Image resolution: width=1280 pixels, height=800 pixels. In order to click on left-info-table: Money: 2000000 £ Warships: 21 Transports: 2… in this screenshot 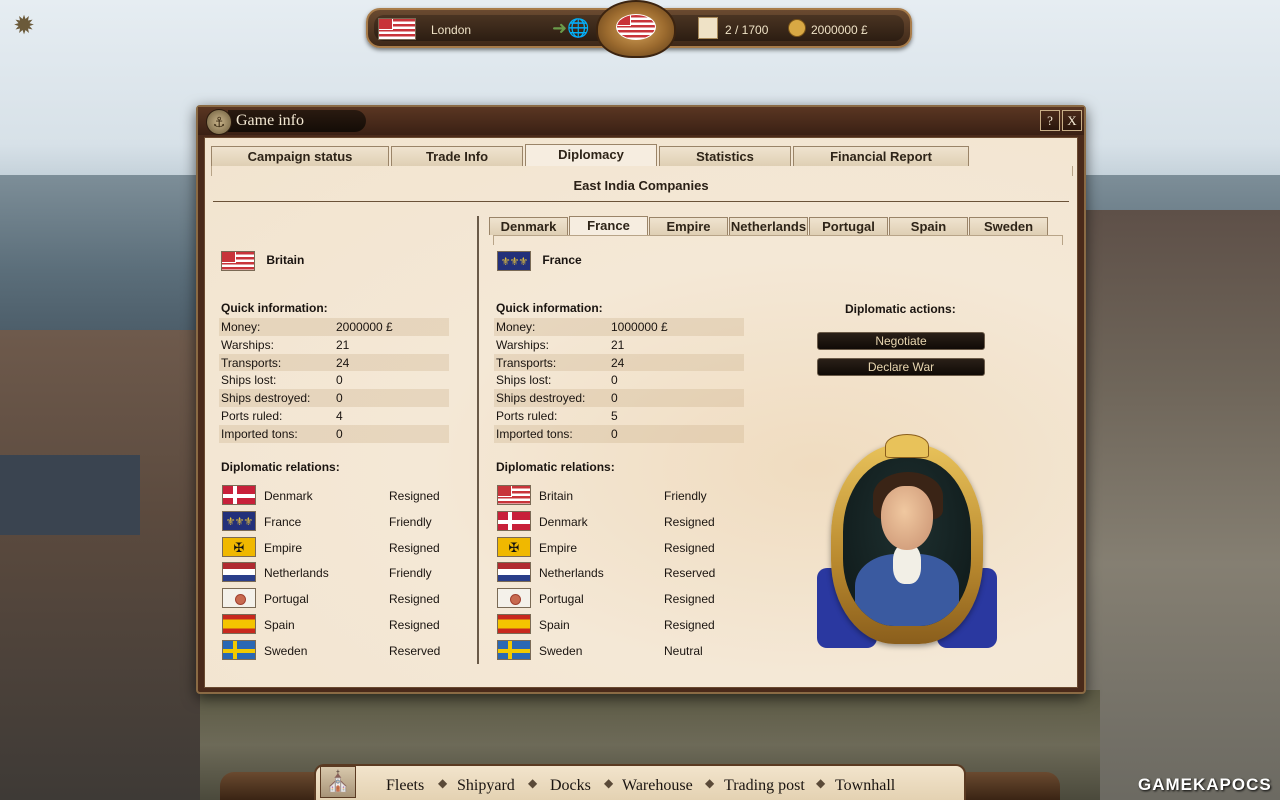, I will do `click(334, 380)`.